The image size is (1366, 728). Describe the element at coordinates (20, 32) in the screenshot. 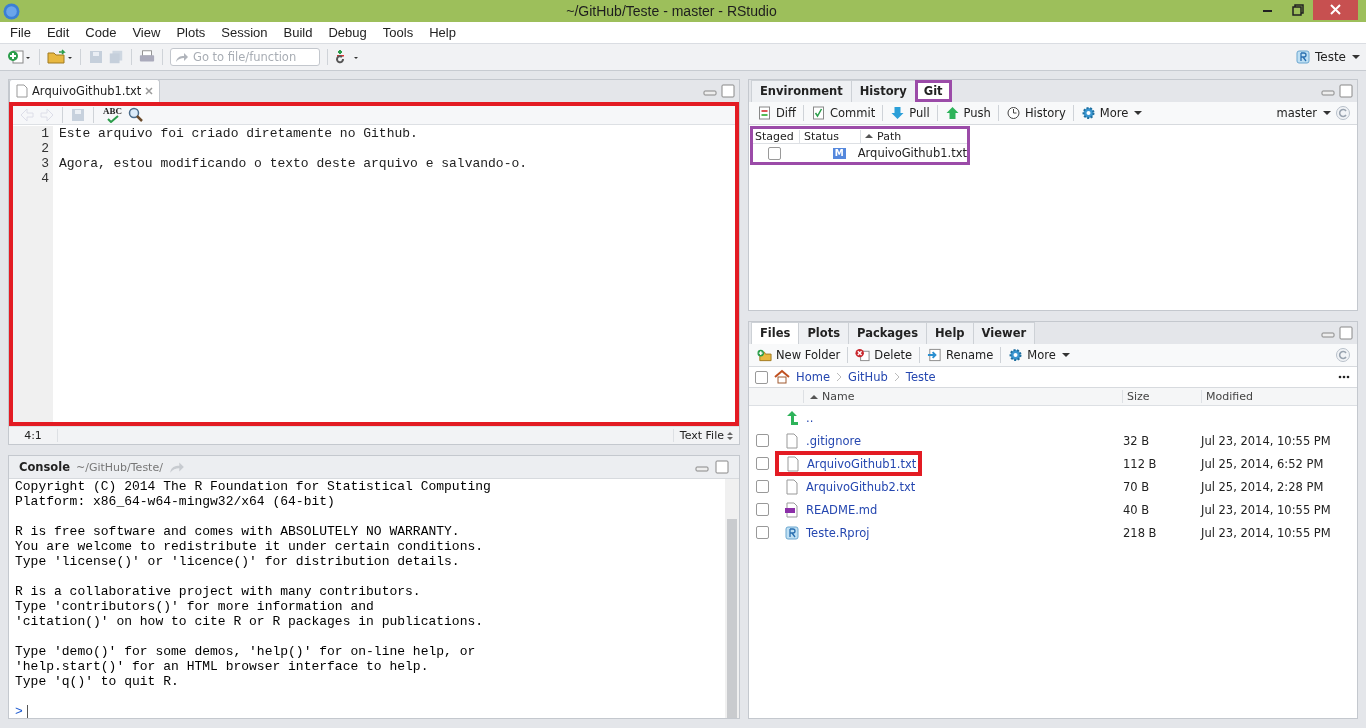

I see `menu-item: File` at that location.